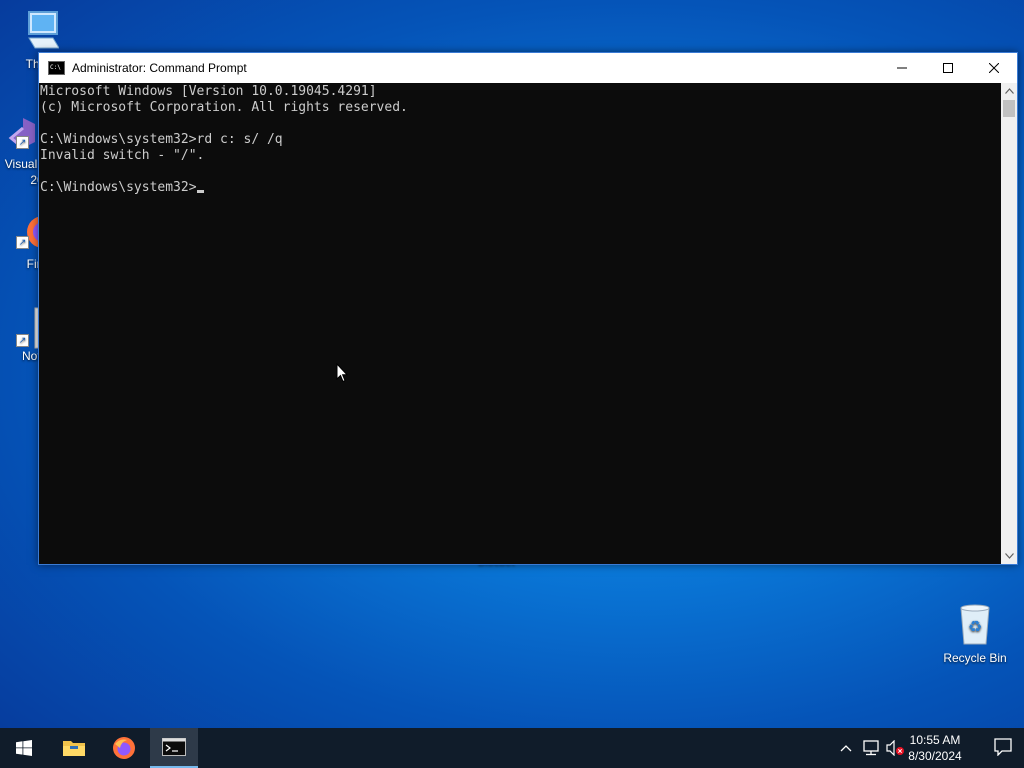 The width and height of the screenshot is (1024, 768). I want to click on close-icon, so click(994, 68).